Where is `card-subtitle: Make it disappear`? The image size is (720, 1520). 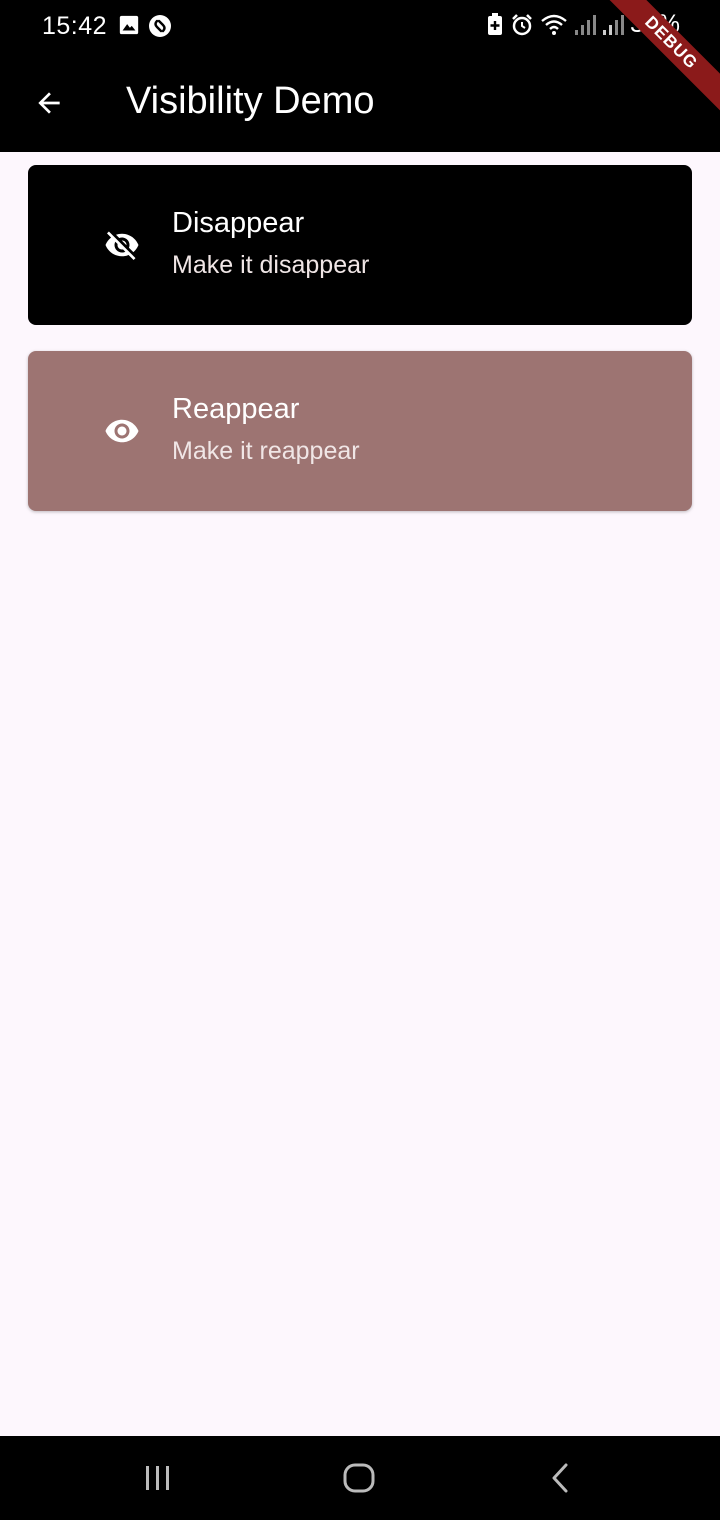 card-subtitle: Make it disappear is located at coordinates (271, 265).